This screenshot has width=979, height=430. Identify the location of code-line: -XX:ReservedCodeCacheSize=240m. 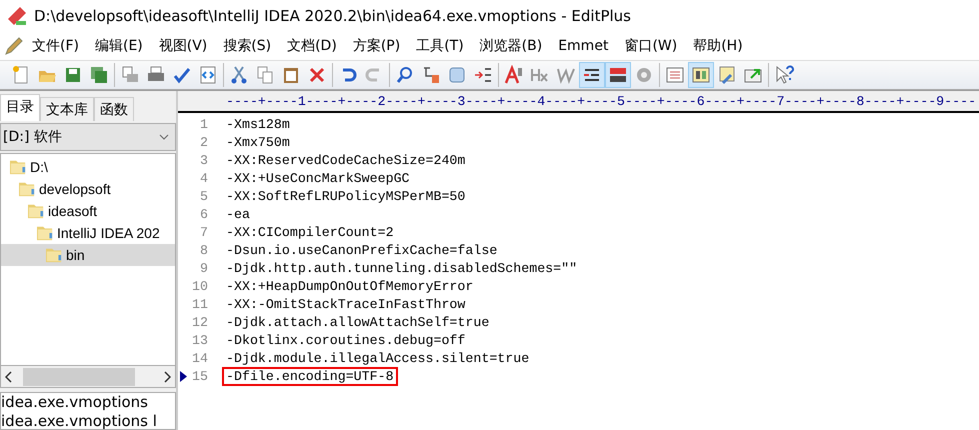
(345, 160).